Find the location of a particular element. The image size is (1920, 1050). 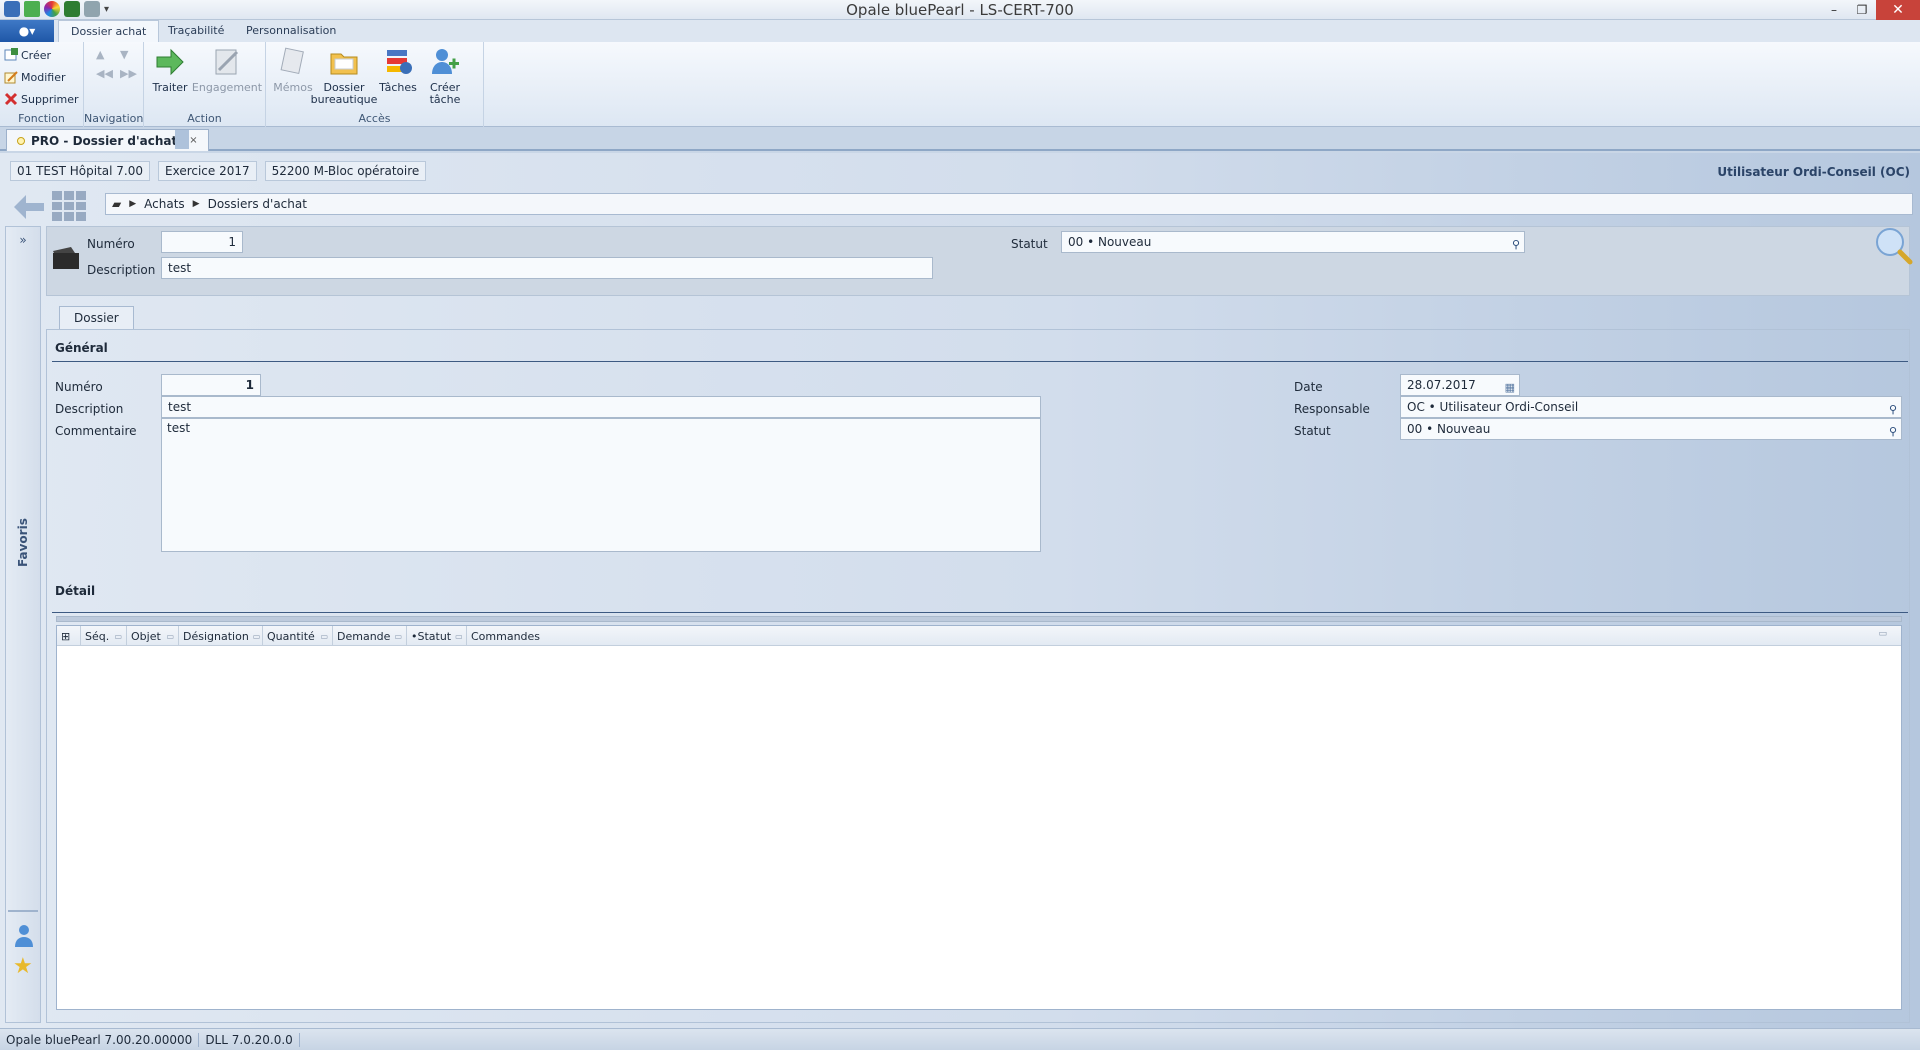

nav-first-icon: ◀◀ is located at coordinates (106, 73).